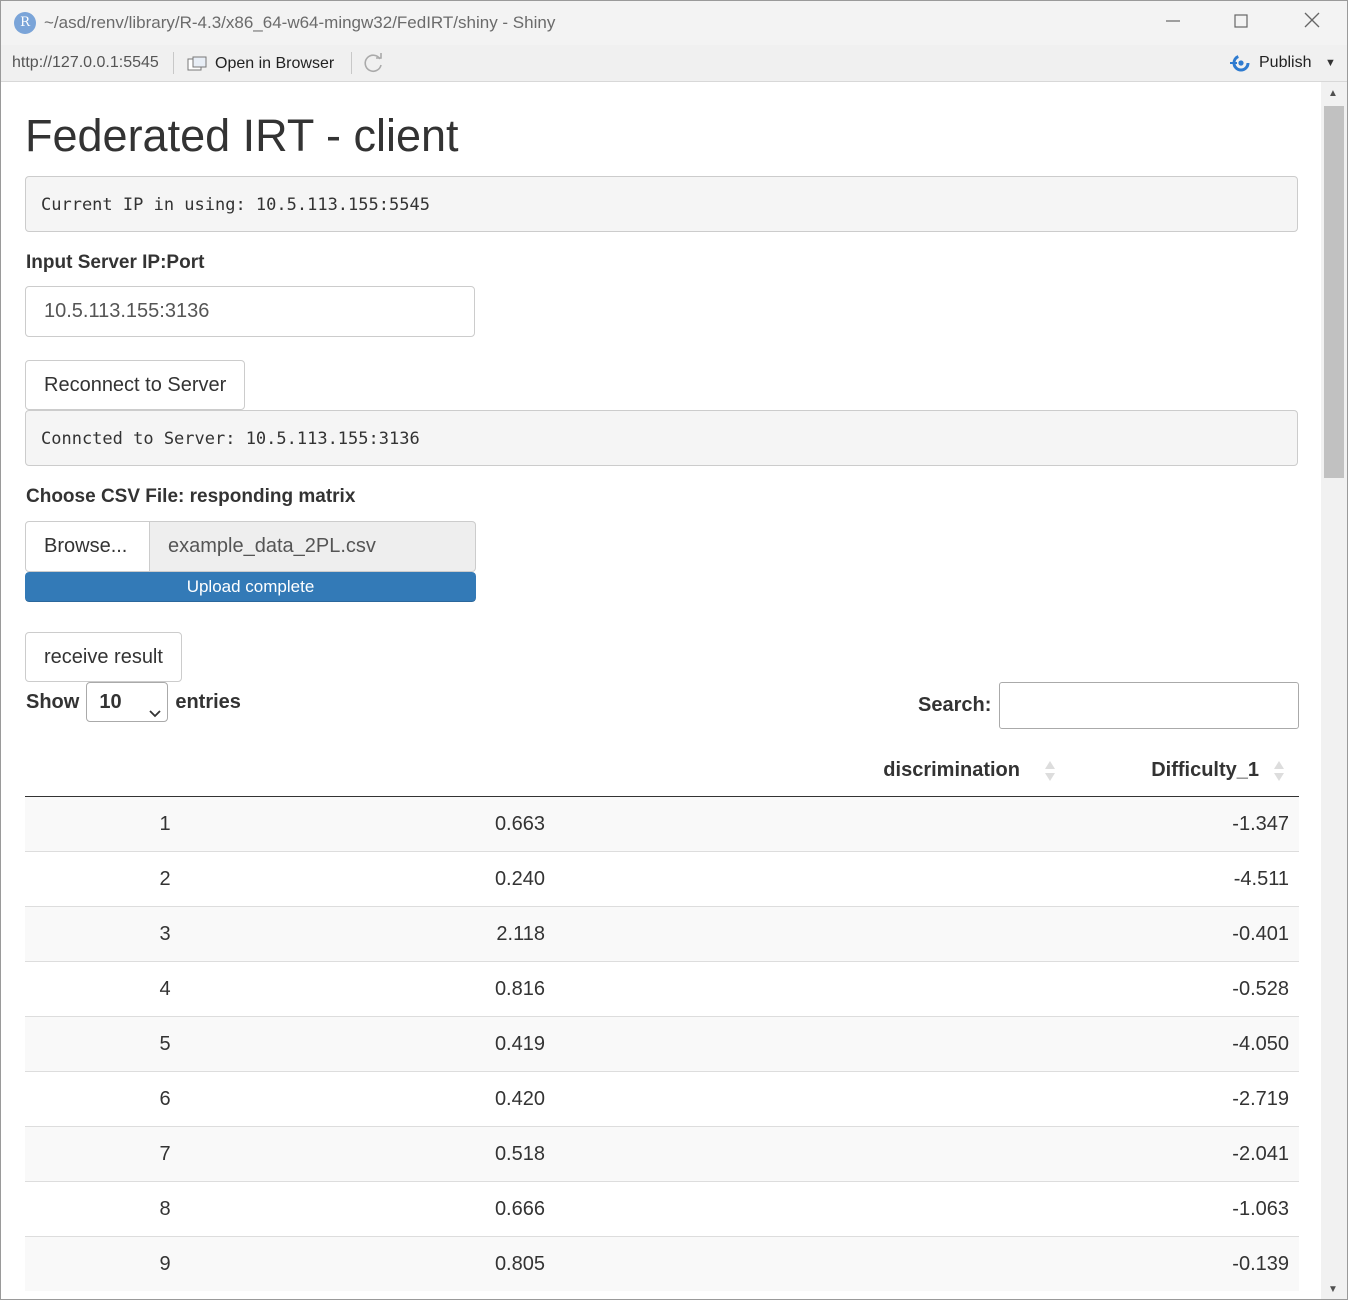 The image size is (1348, 1300). I want to click on server-input-label: Input Server IP:Port, so click(115, 262).